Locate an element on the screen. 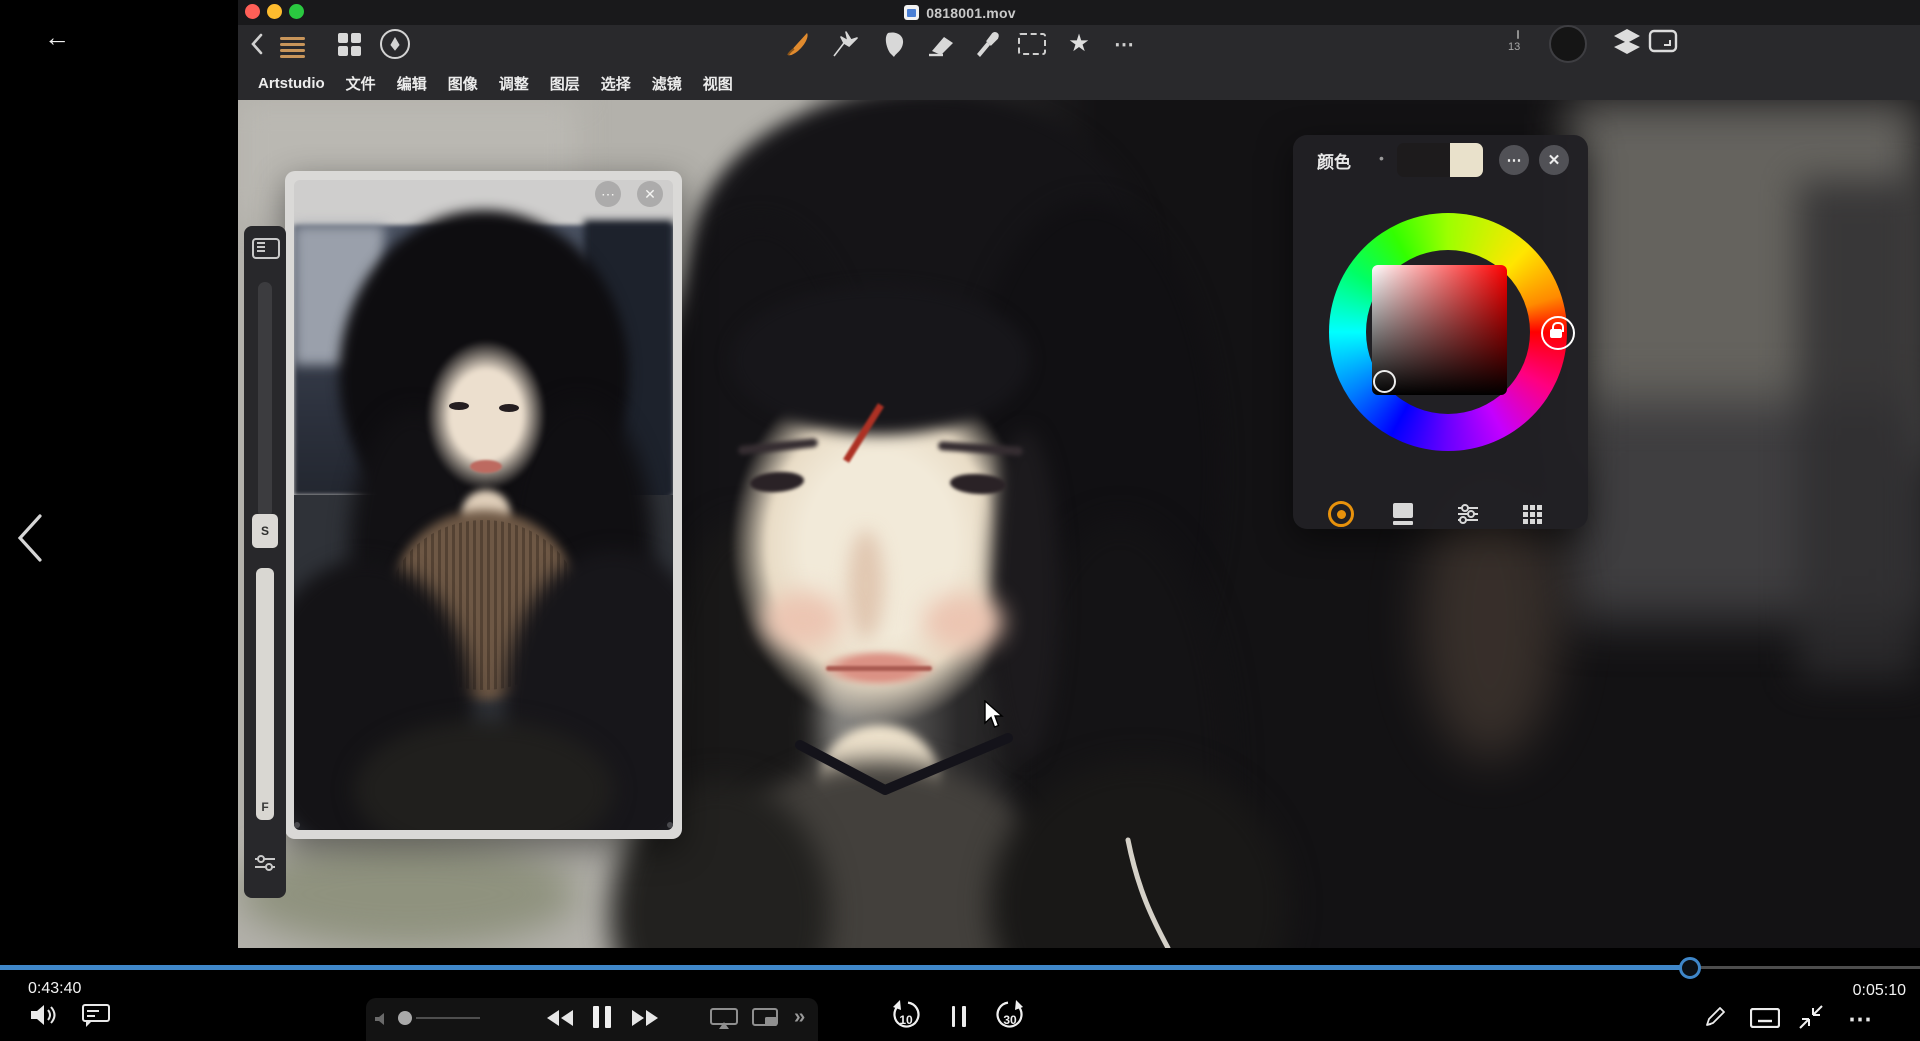 The height and width of the screenshot is (1041, 1920). gallery-grid-button is located at coordinates (349, 44).